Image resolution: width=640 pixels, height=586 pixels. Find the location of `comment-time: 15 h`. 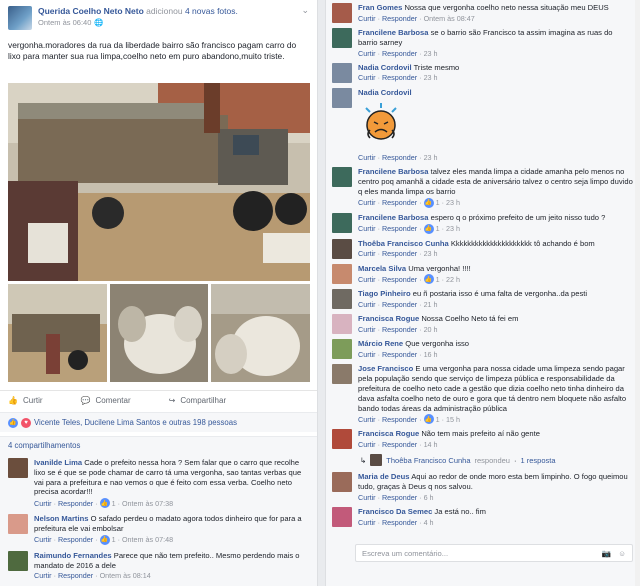

comment-time: 15 h is located at coordinates (453, 419).